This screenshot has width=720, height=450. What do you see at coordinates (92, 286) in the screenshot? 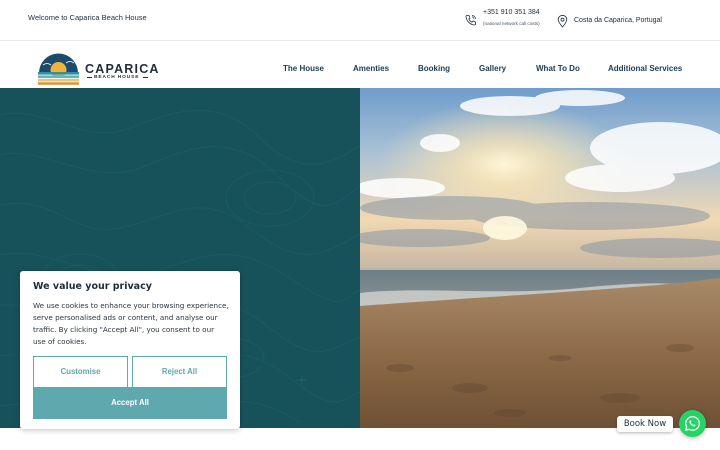
I see `cookie-title: We value your privacy` at bounding box center [92, 286].